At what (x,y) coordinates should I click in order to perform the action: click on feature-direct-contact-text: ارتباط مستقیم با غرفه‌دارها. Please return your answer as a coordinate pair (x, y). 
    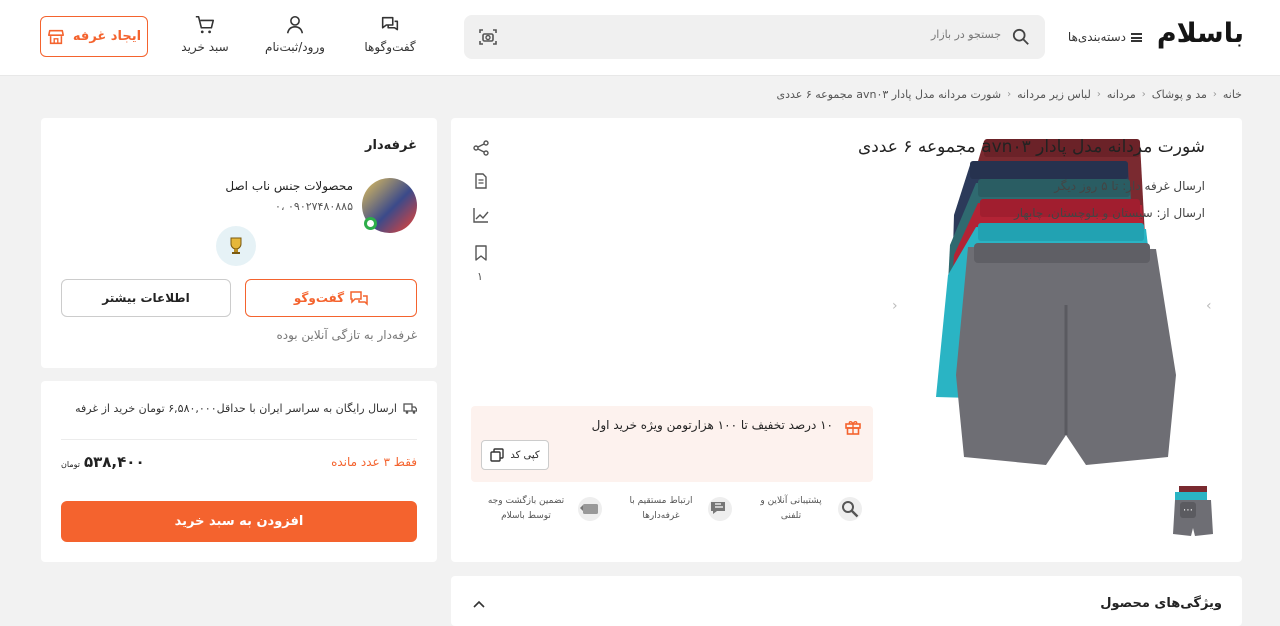
    Looking at the image, I should click on (661, 508).